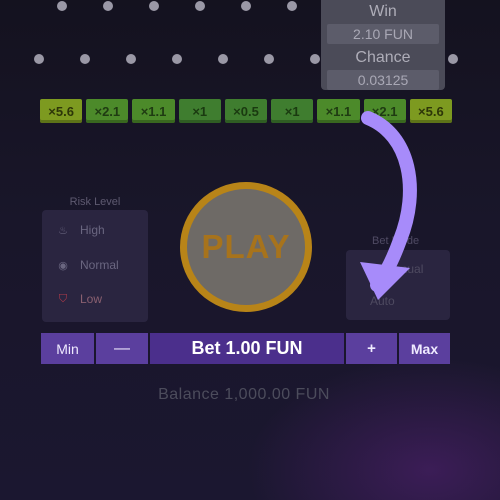 The height and width of the screenshot is (500, 500). Describe the element at coordinates (244, 394) in the screenshot. I see `balance-display: Balance 1,000.00 FUN` at that location.